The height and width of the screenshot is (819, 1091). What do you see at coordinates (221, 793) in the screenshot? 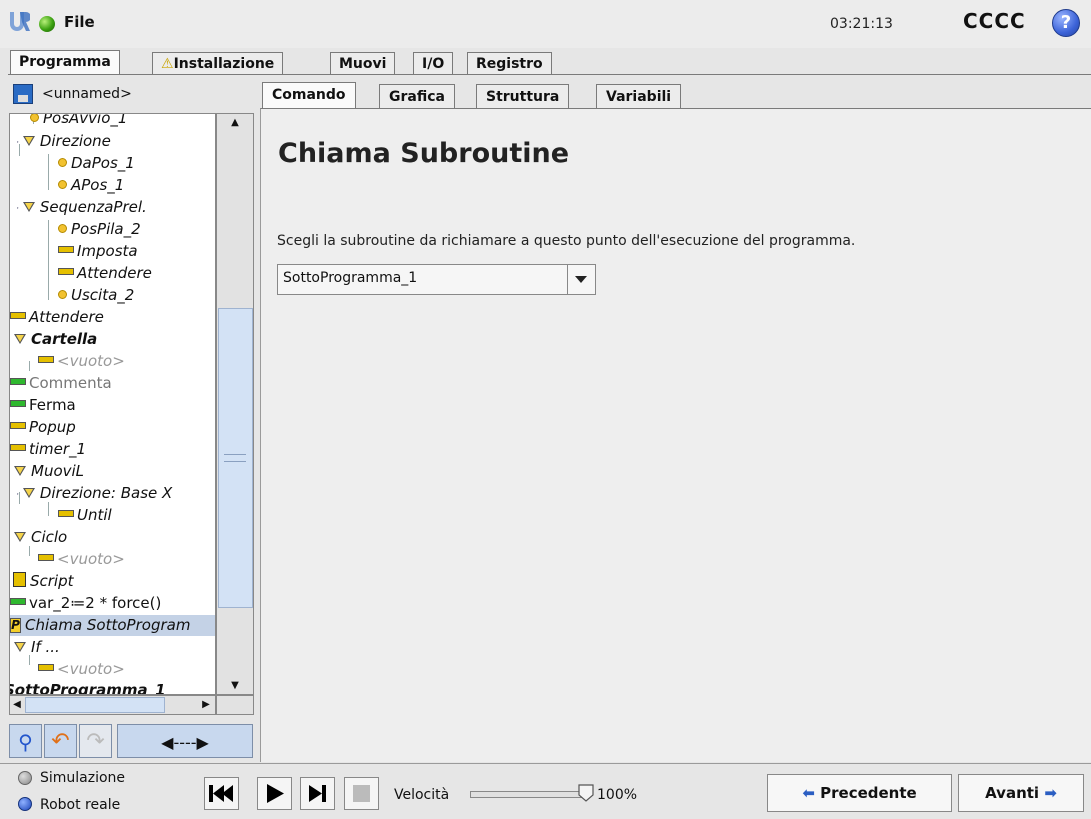
I see `rewind-button` at bounding box center [221, 793].